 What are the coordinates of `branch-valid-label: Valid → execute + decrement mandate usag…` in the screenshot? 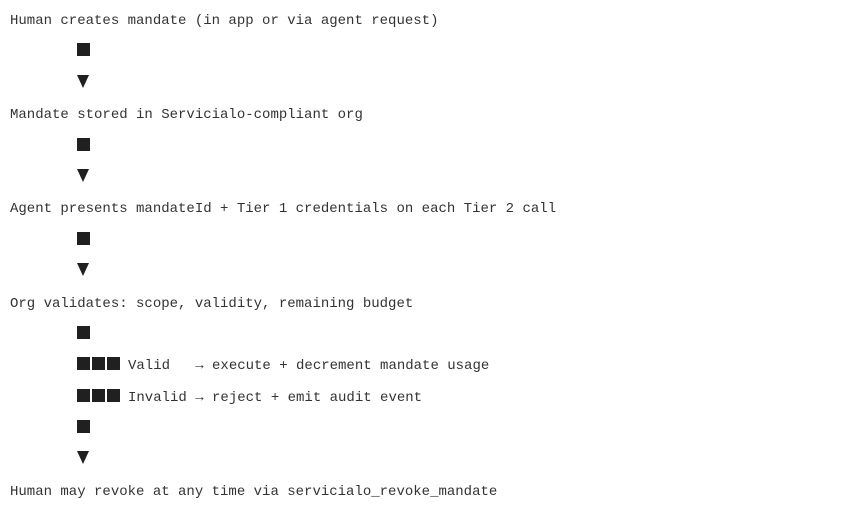 It's located at (309, 366).